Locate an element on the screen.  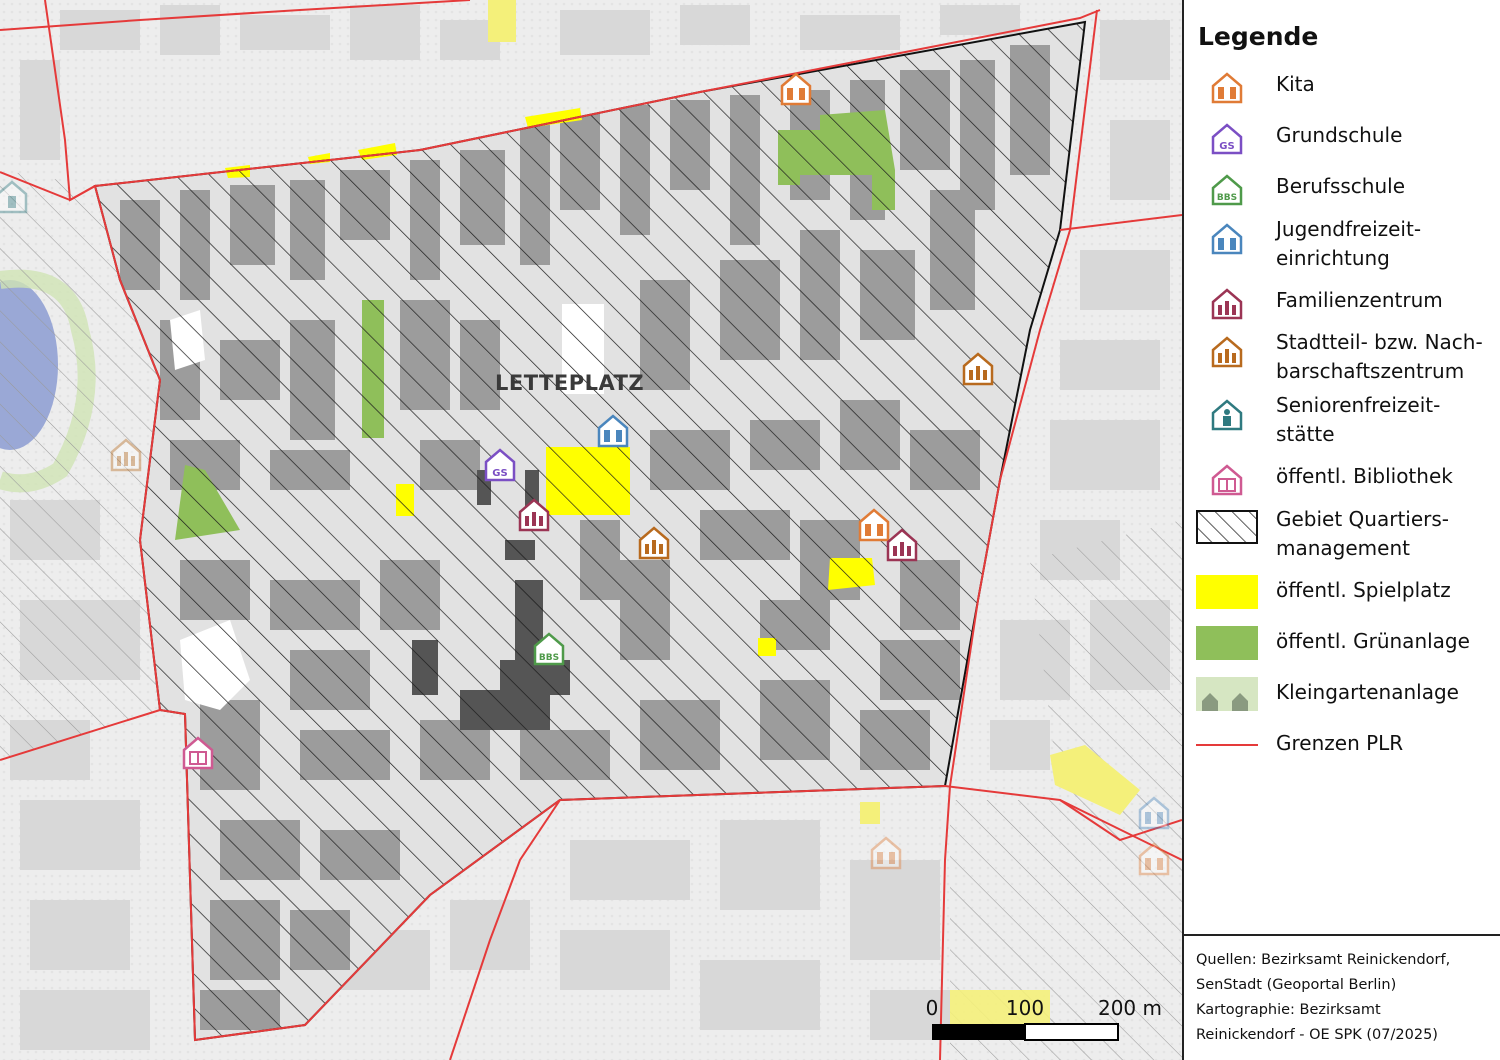
bibliothek-icon is located at coordinates (1227, 480).